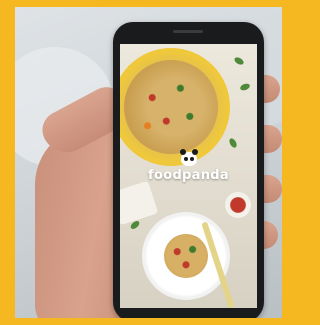 The height and width of the screenshot is (325, 320). I want to click on food-bowl, so click(175, 107).